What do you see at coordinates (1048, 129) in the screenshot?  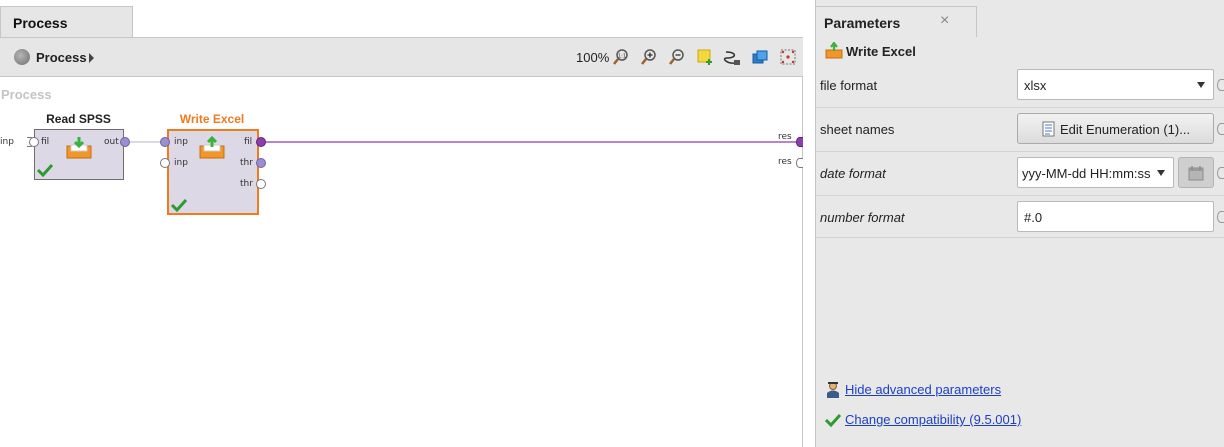 I see `list-edit-icon` at bounding box center [1048, 129].